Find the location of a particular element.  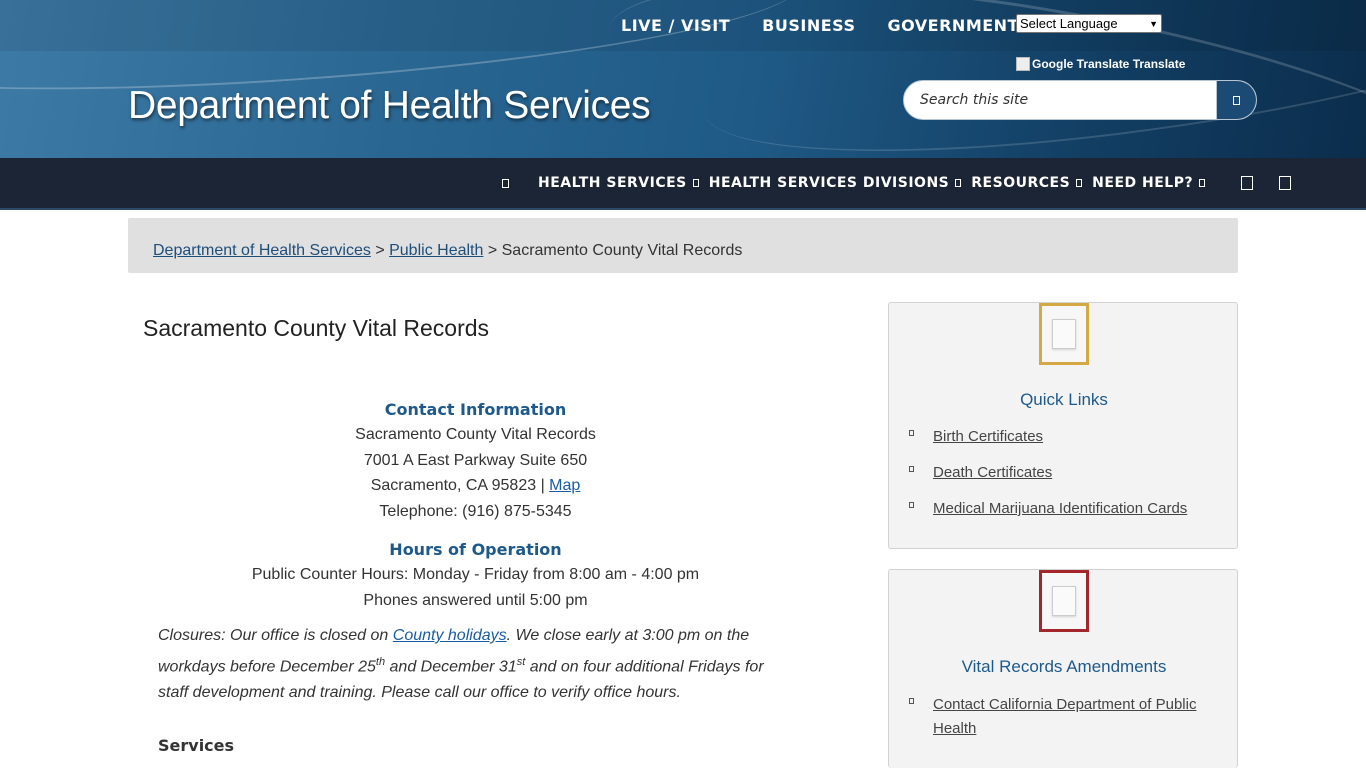

phone-hours: Phones answered until 5:00 pm is located at coordinates (475, 600).